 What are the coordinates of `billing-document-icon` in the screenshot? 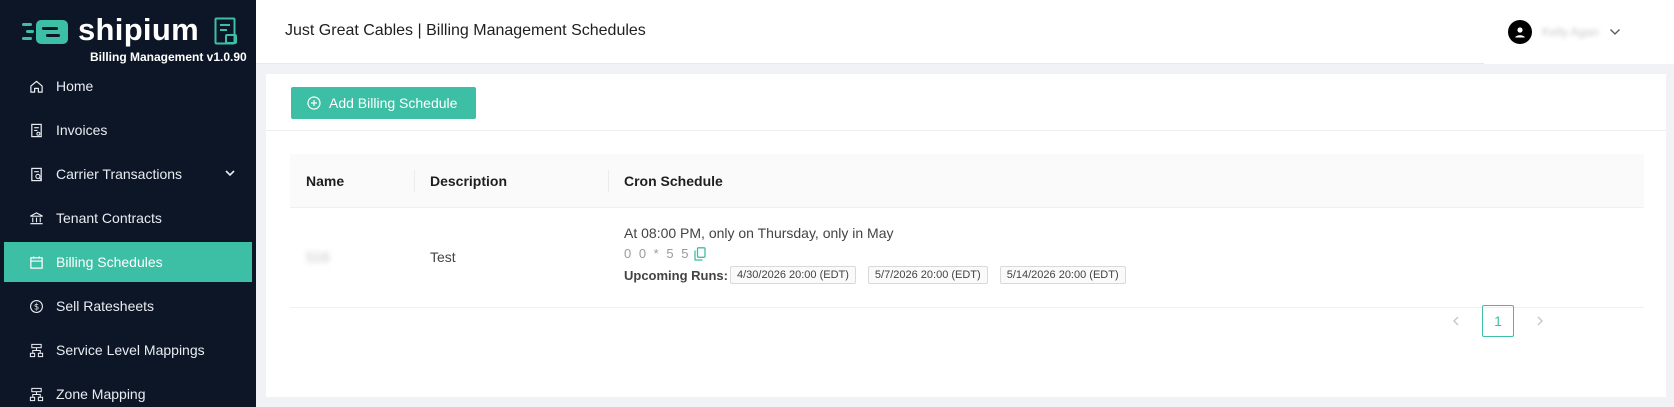 It's located at (225, 31).